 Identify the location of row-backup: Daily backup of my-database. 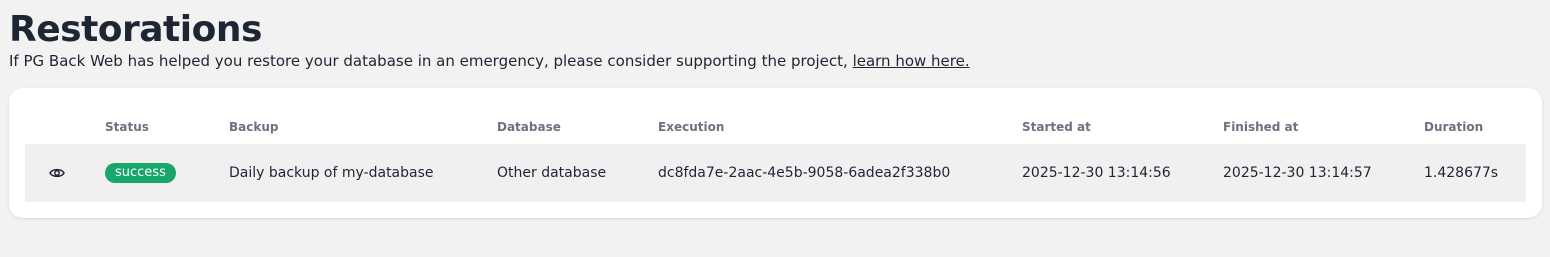
(331, 173).